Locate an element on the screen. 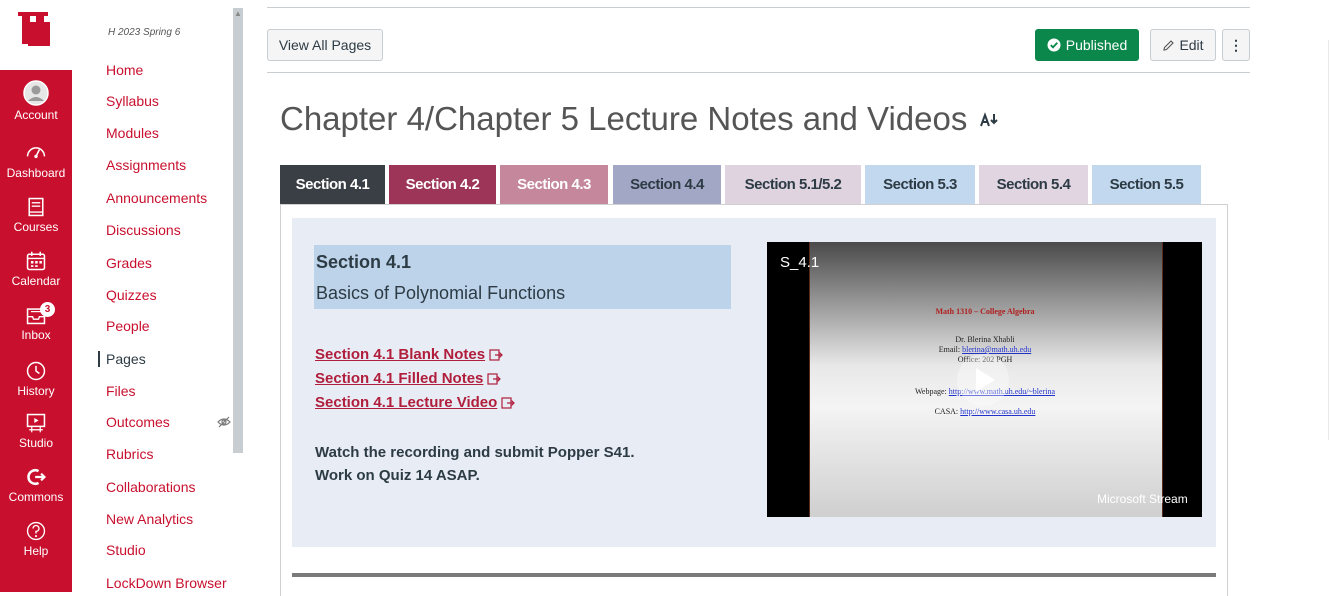  course-nav-studio: Studio is located at coordinates (126, 550).